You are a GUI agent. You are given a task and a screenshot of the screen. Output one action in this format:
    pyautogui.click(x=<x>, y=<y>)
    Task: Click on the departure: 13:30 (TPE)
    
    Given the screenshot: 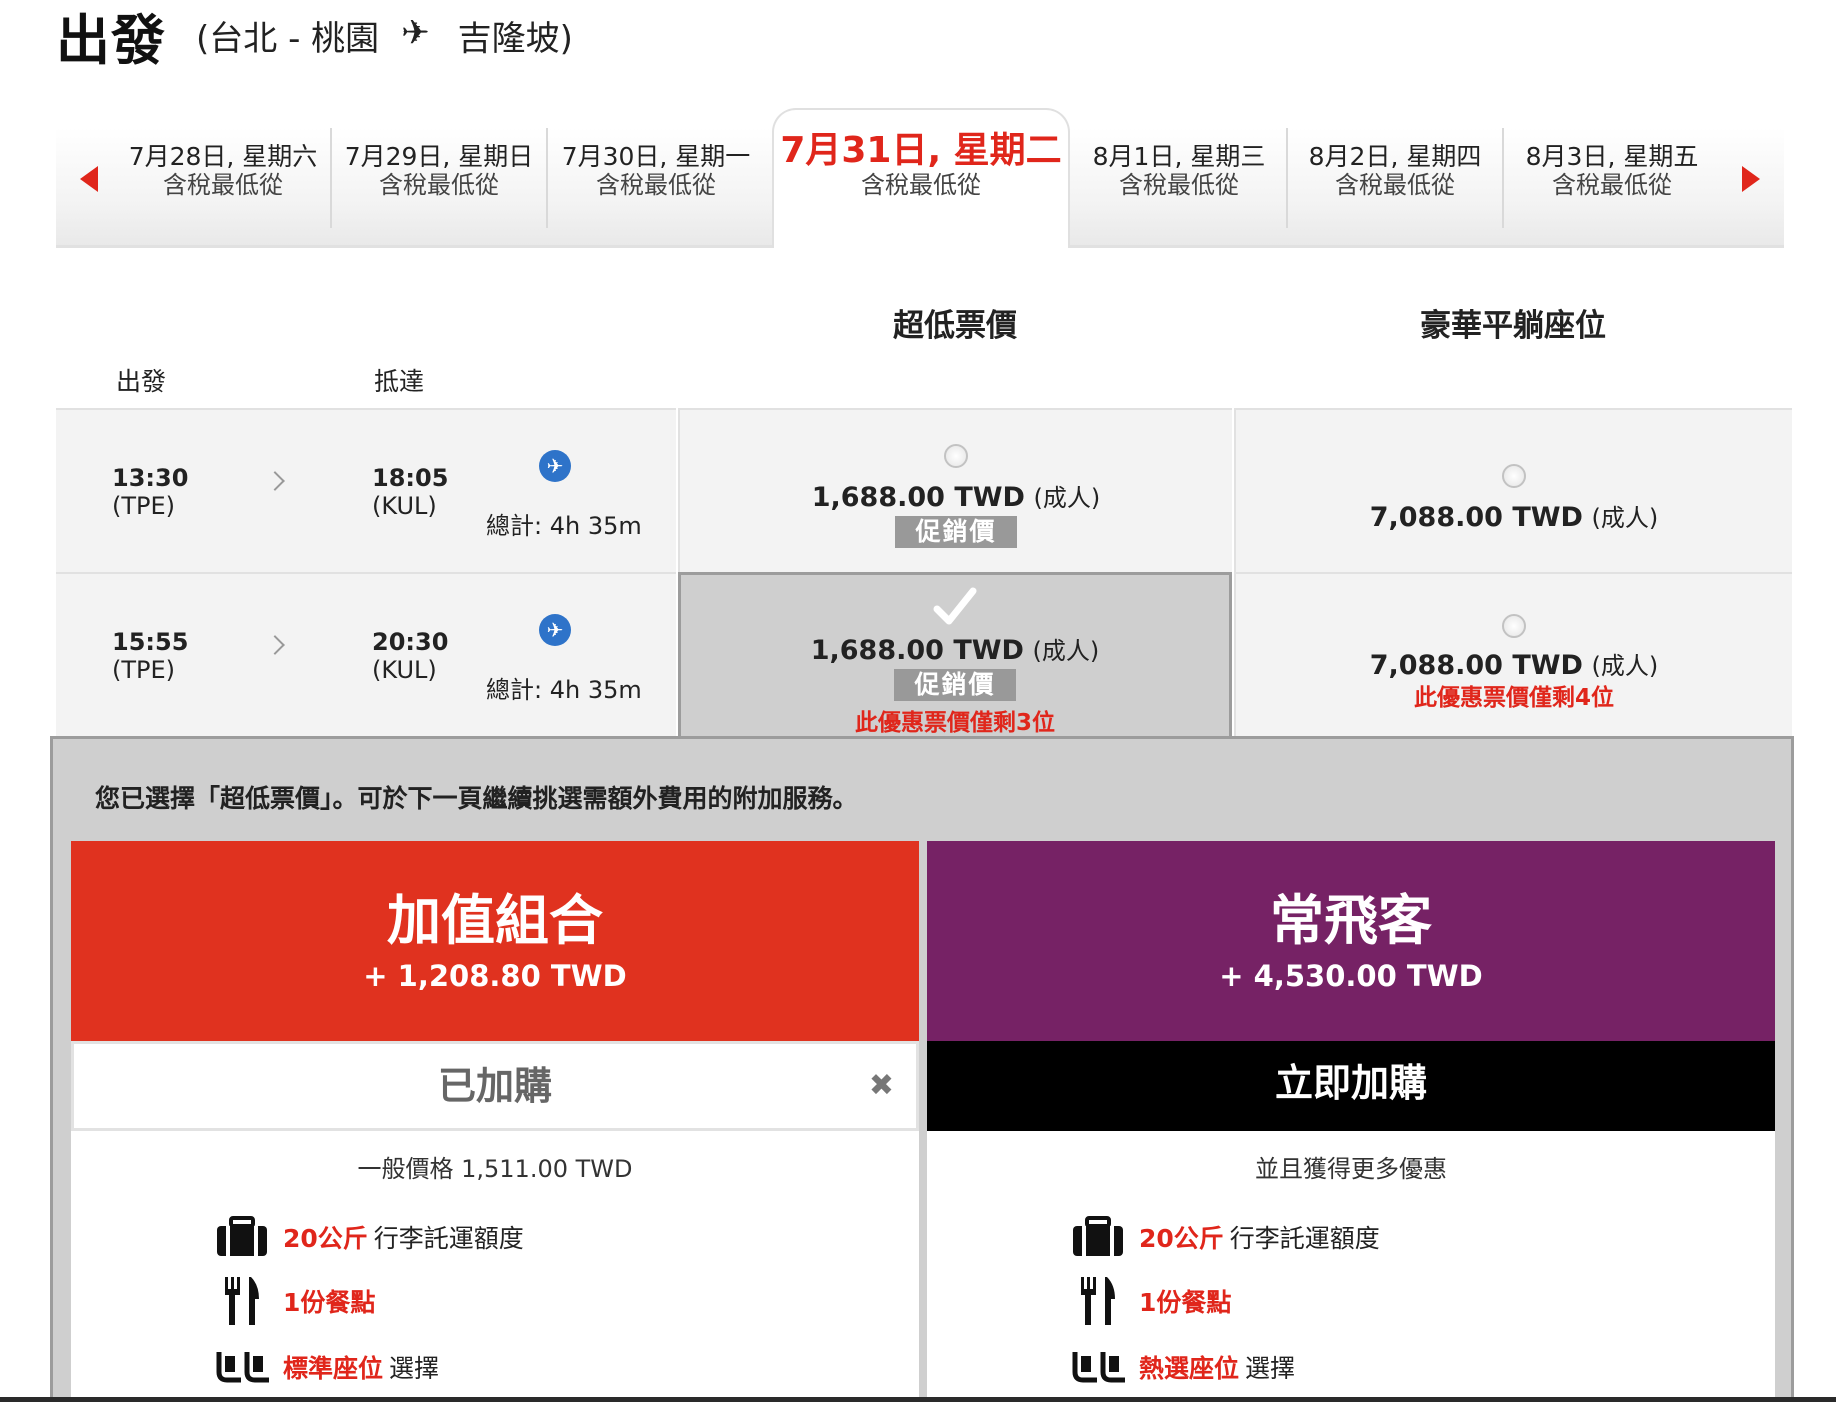 What is the action you would take?
    pyautogui.click(x=150, y=492)
    